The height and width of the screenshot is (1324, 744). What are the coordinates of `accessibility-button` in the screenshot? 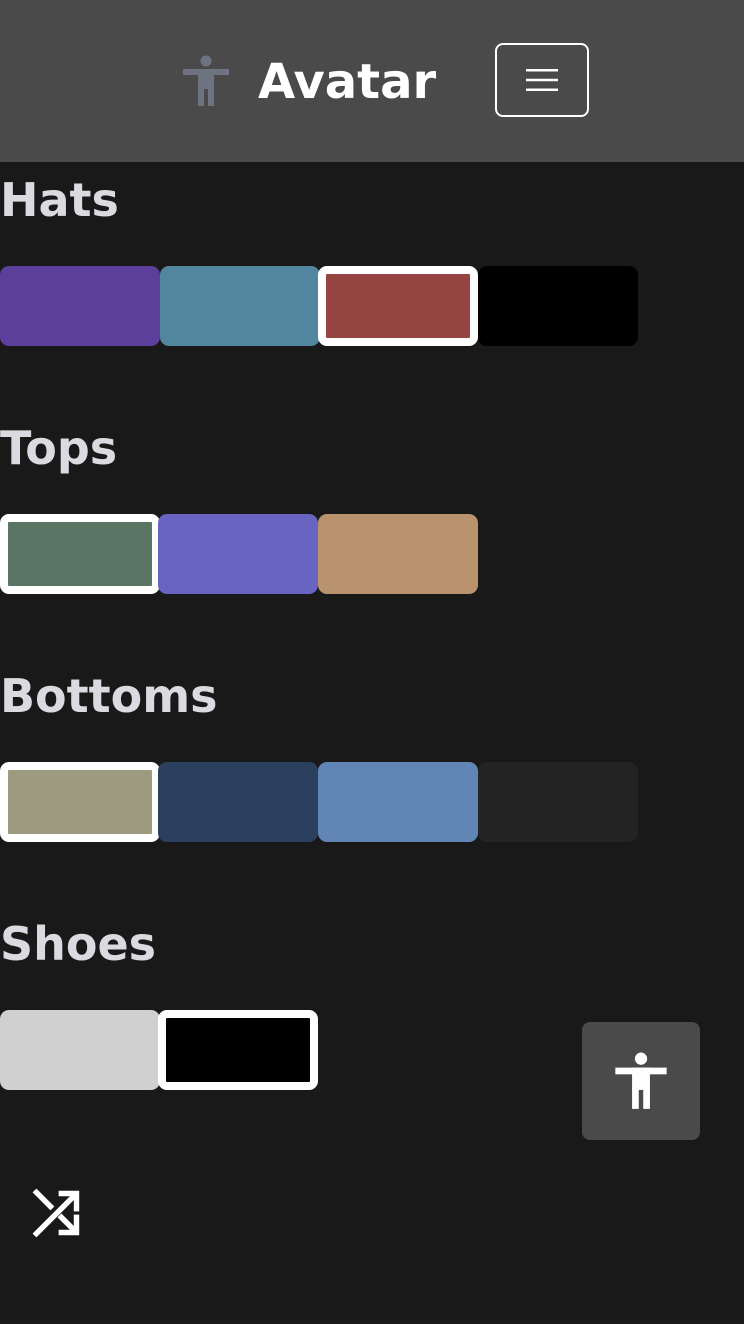 It's located at (641, 1081).